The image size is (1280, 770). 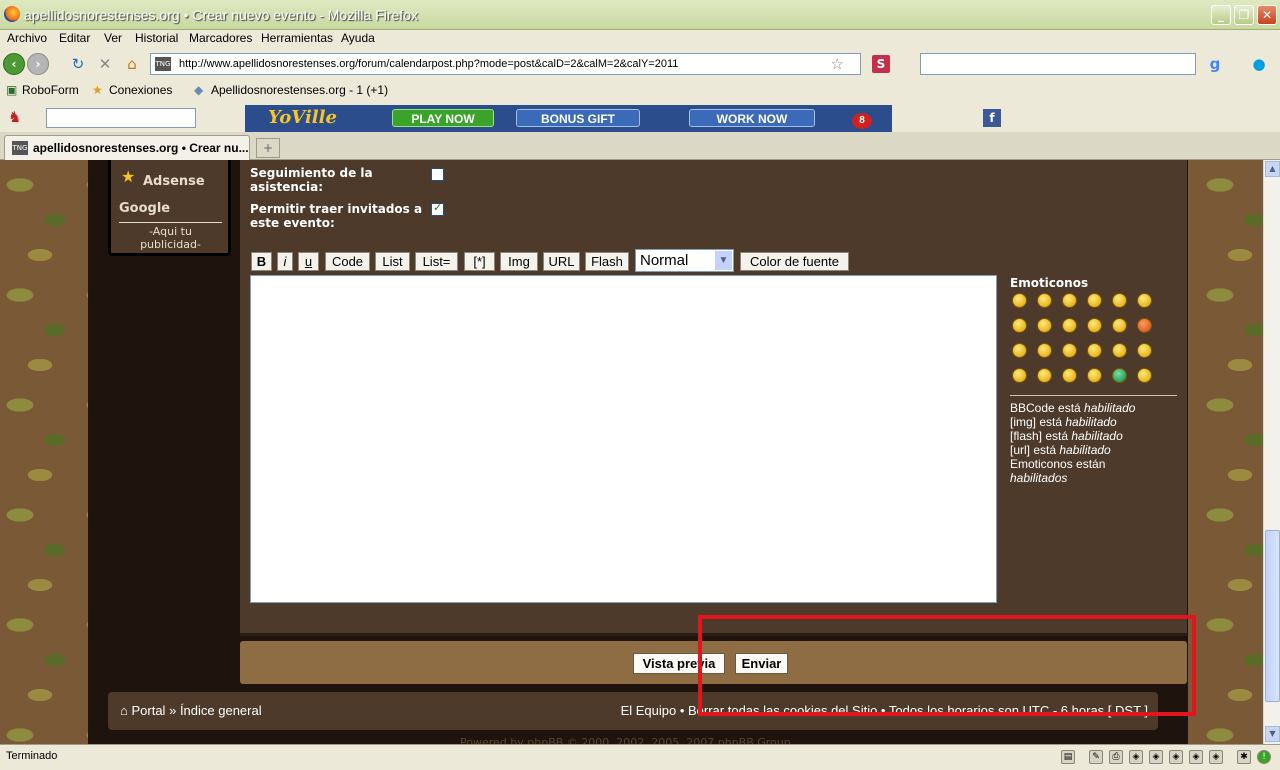 I want to click on toolbar-combo, so click(x=121, y=118).